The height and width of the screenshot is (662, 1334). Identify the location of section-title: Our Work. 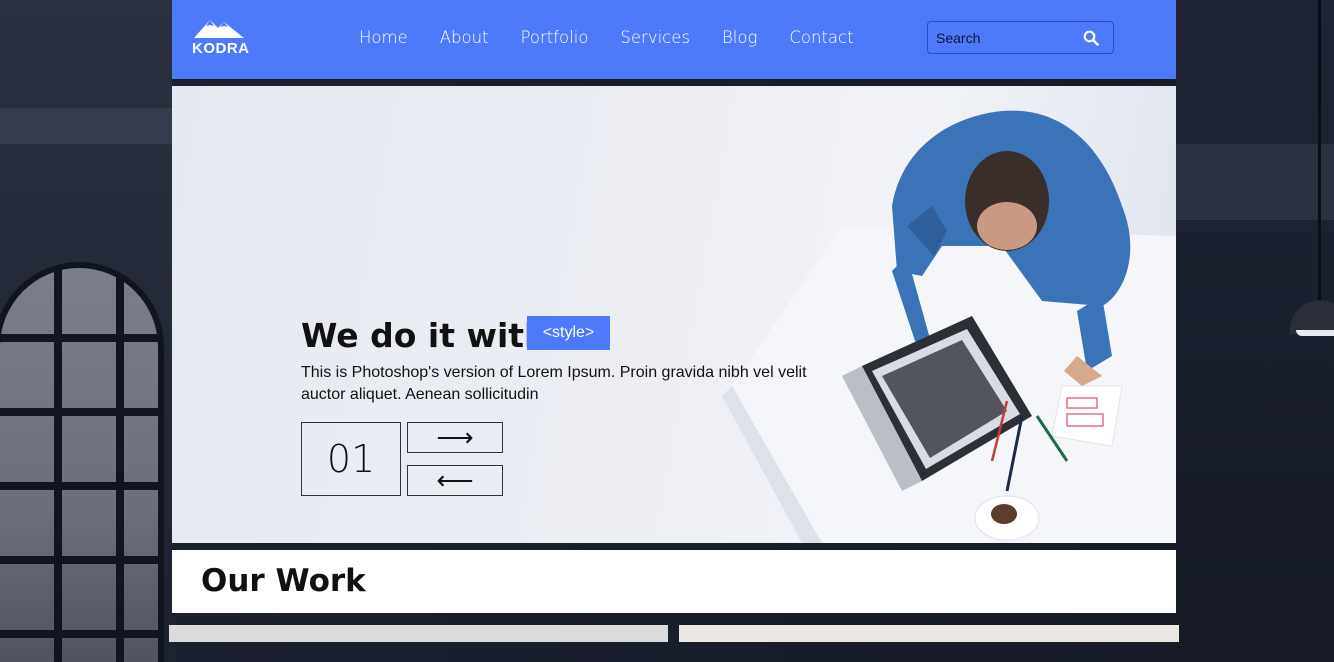
(283, 581).